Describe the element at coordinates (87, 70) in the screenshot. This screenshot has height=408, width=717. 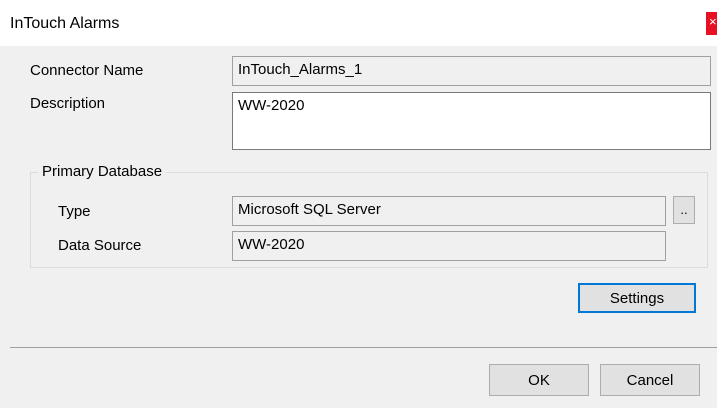
I see `connector-name-label: Connector Name` at that location.